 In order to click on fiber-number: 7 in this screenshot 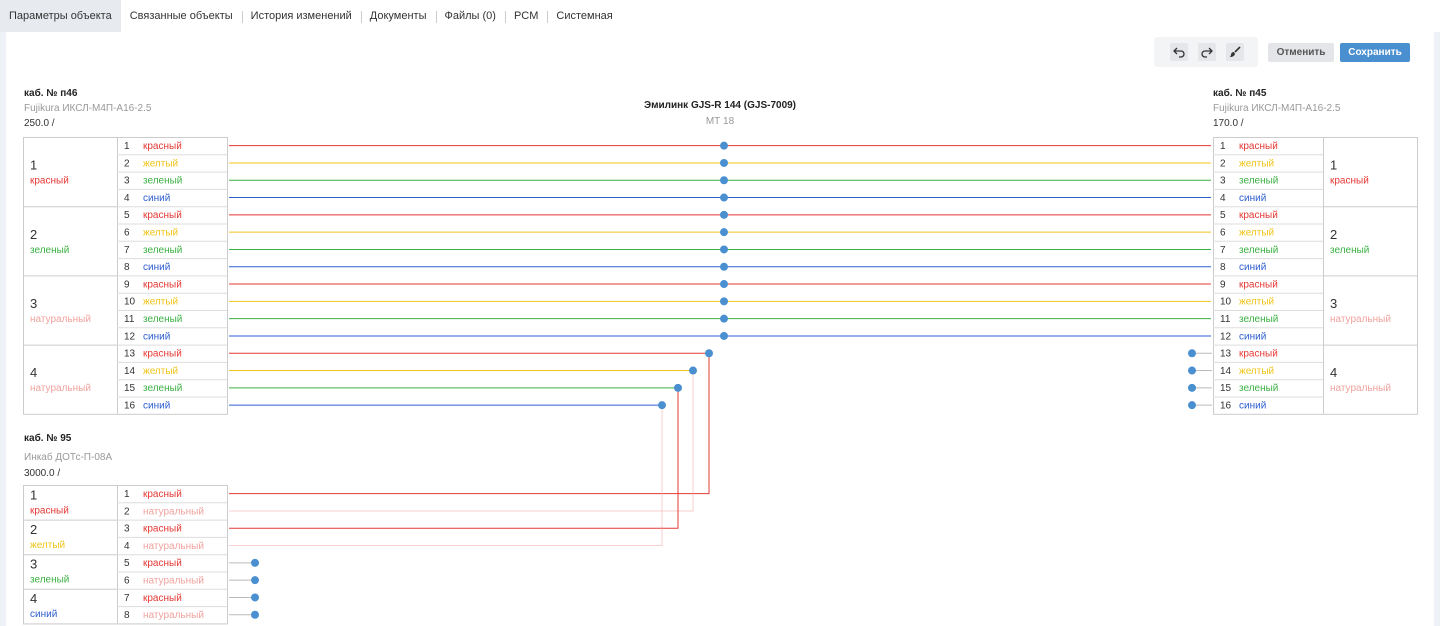, I will do `click(127, 598)`.